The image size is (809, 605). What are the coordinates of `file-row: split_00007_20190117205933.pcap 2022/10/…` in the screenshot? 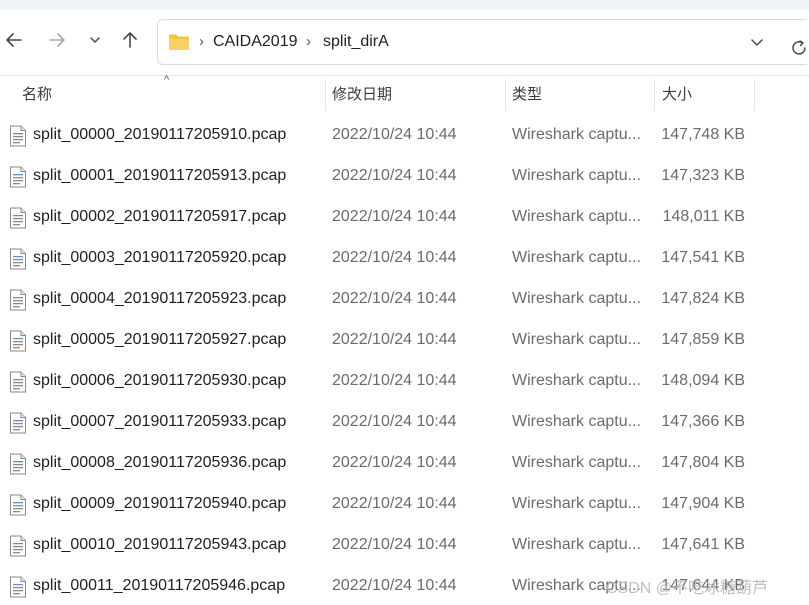 It's located at (404, 423).